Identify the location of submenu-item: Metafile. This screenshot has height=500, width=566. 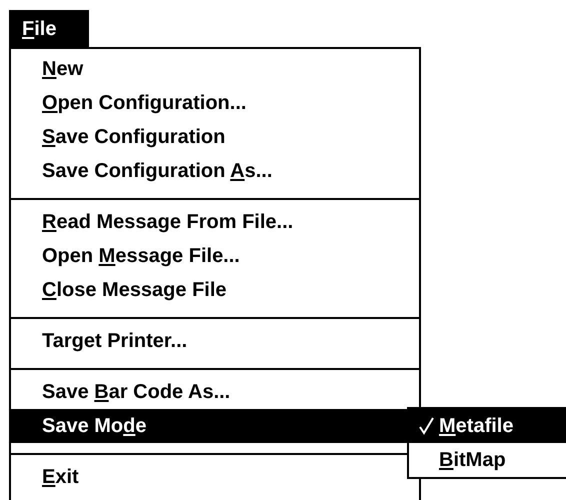
(487, 426).